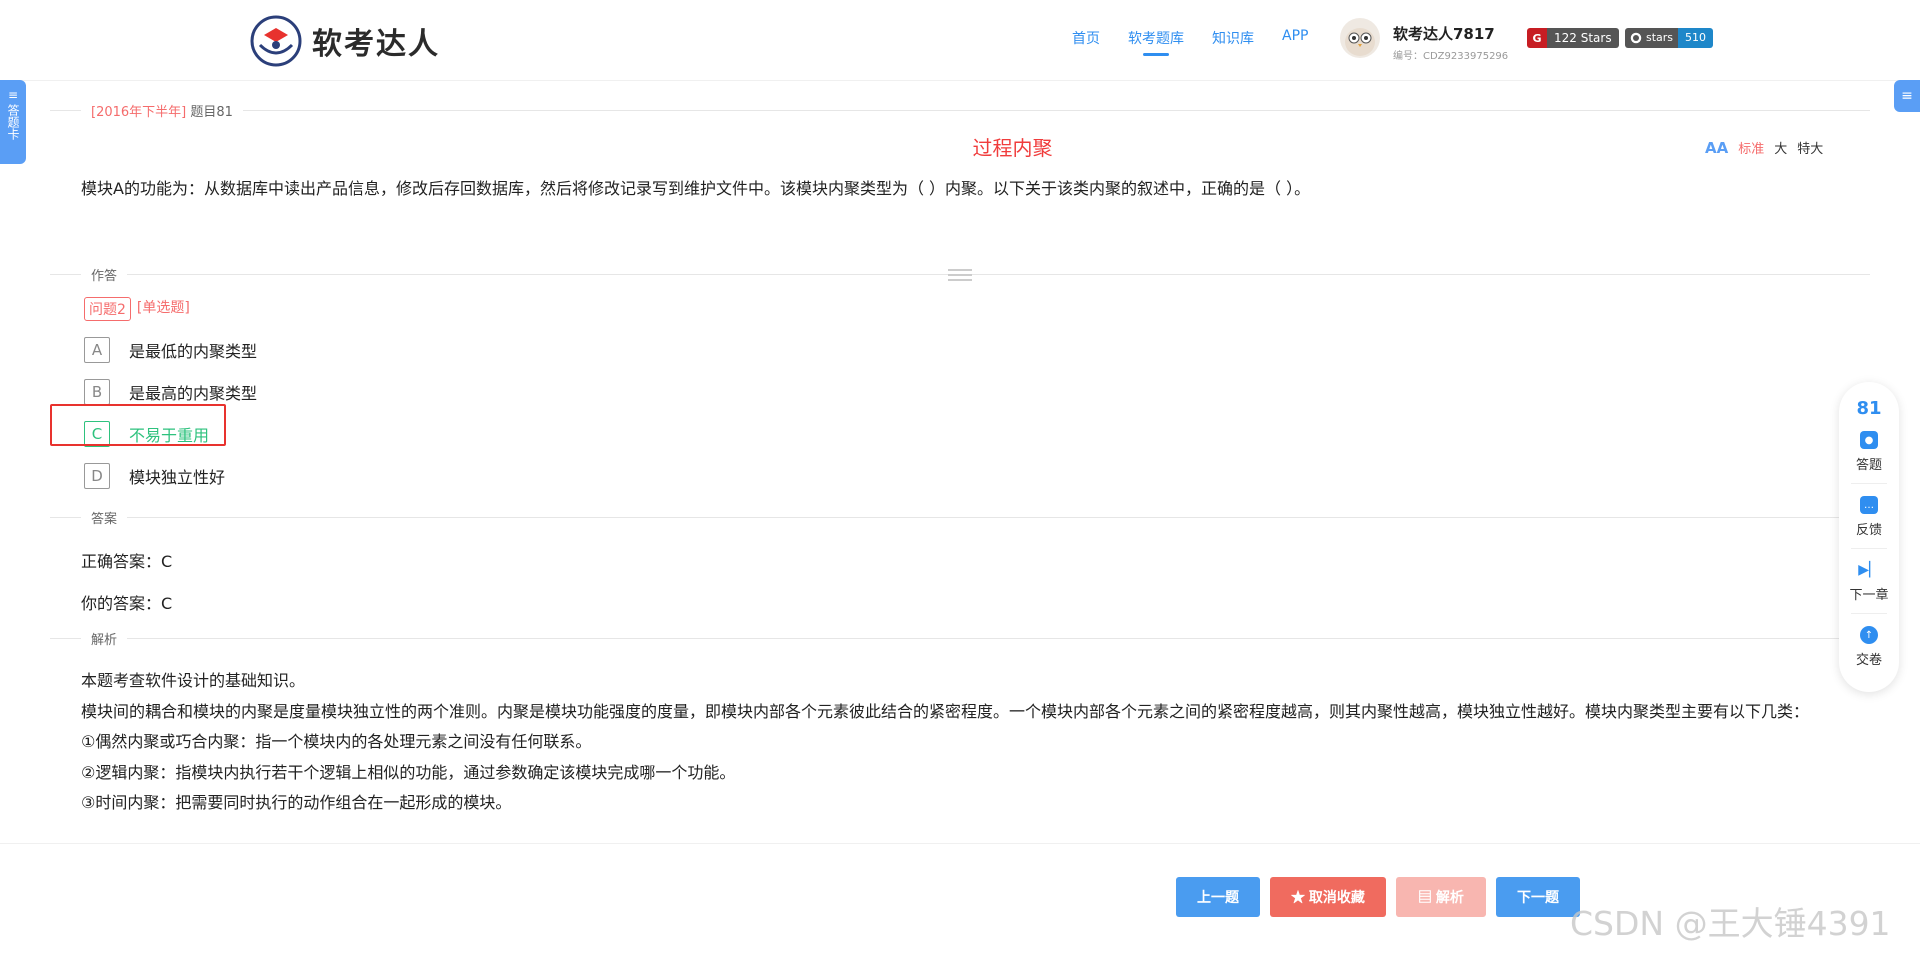 The width and height of the screenshot is (1920, 954). I want to click on owl-avatar-icon, so click(1360, 42).